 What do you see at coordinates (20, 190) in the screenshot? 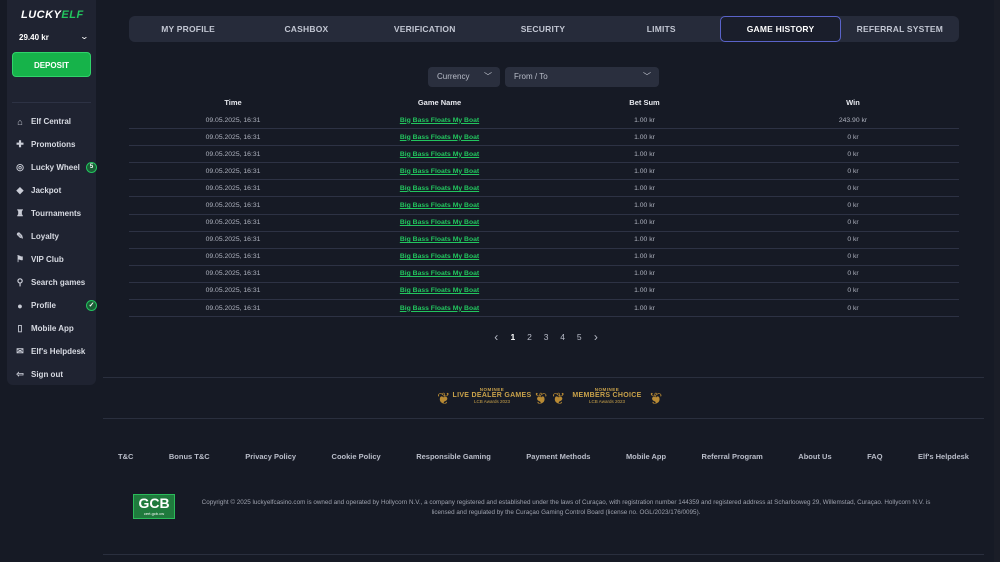
I see `diamond-icon: ◆` at bounding box center [20, 190].